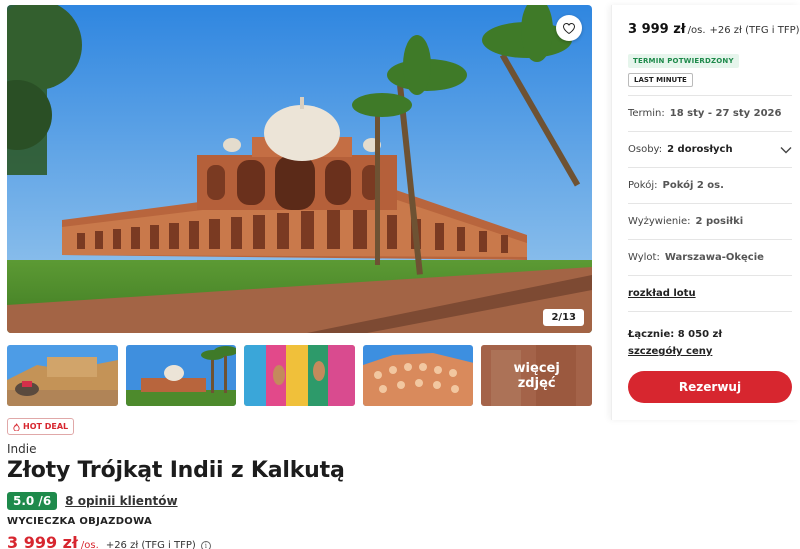 This screenshot has height=549, width=800. Describe the element at coordinates (710, 293) in the screenshot. I see `flight-schedule-row: rozkład lotu` at that location.